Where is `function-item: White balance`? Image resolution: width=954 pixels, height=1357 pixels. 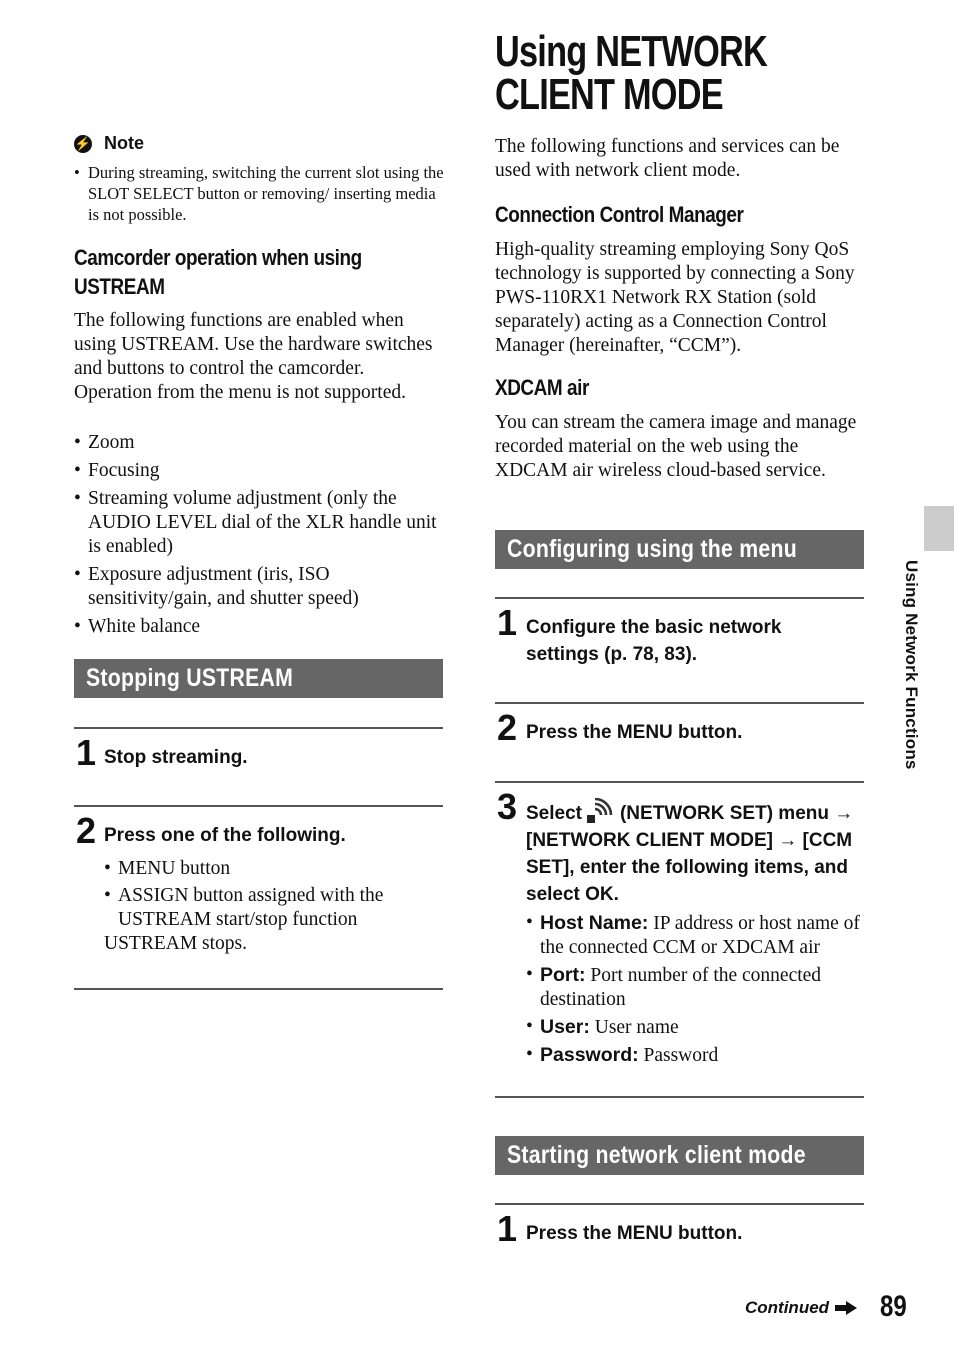
function-item: White balance is located at coordinates (260, 627).